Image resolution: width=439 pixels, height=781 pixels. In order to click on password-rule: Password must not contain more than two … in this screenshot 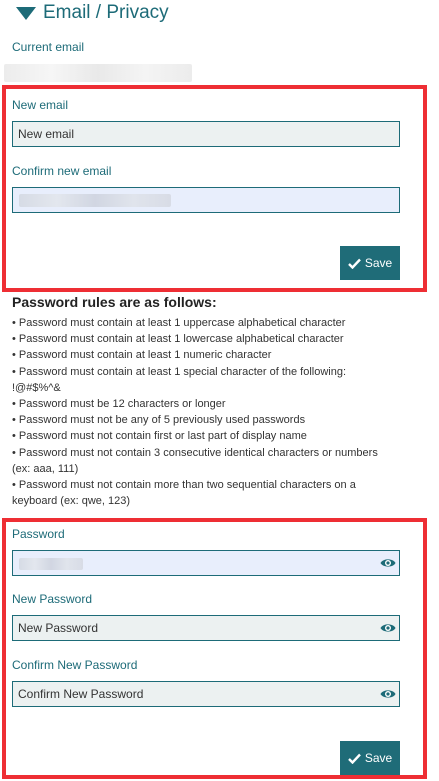, I will do `click(201, 493)`.